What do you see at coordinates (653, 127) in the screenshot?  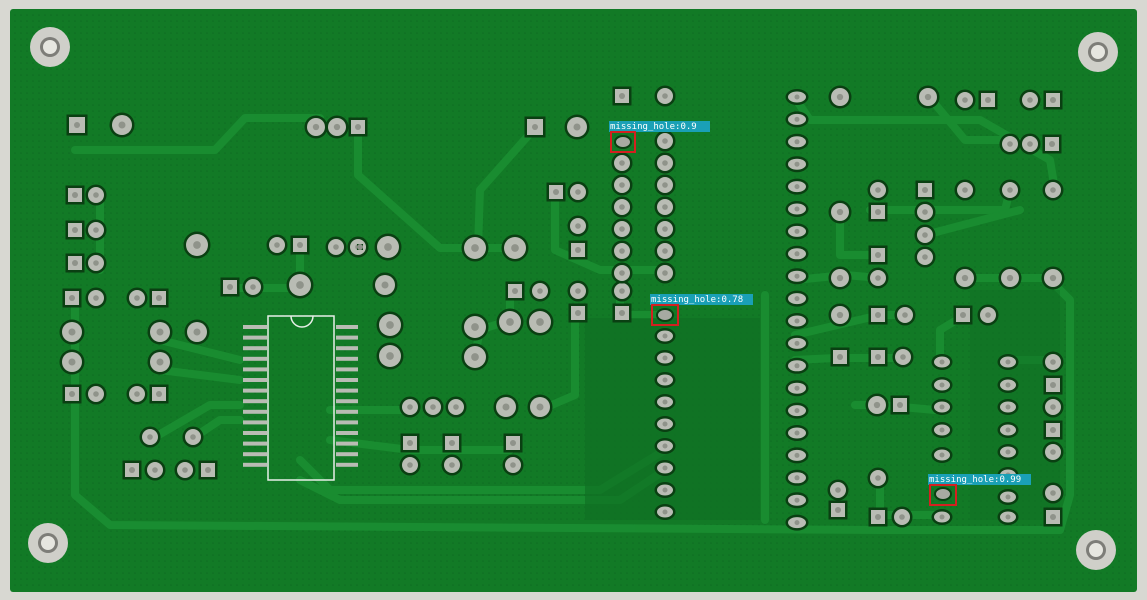 I see `detection-label: missing_hole:0.9` at bounding box center [653, 127].